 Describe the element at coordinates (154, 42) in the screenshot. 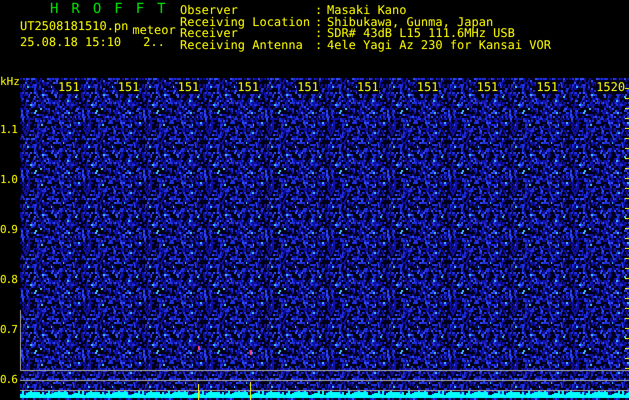

I see `count-label: 2..` at that location.